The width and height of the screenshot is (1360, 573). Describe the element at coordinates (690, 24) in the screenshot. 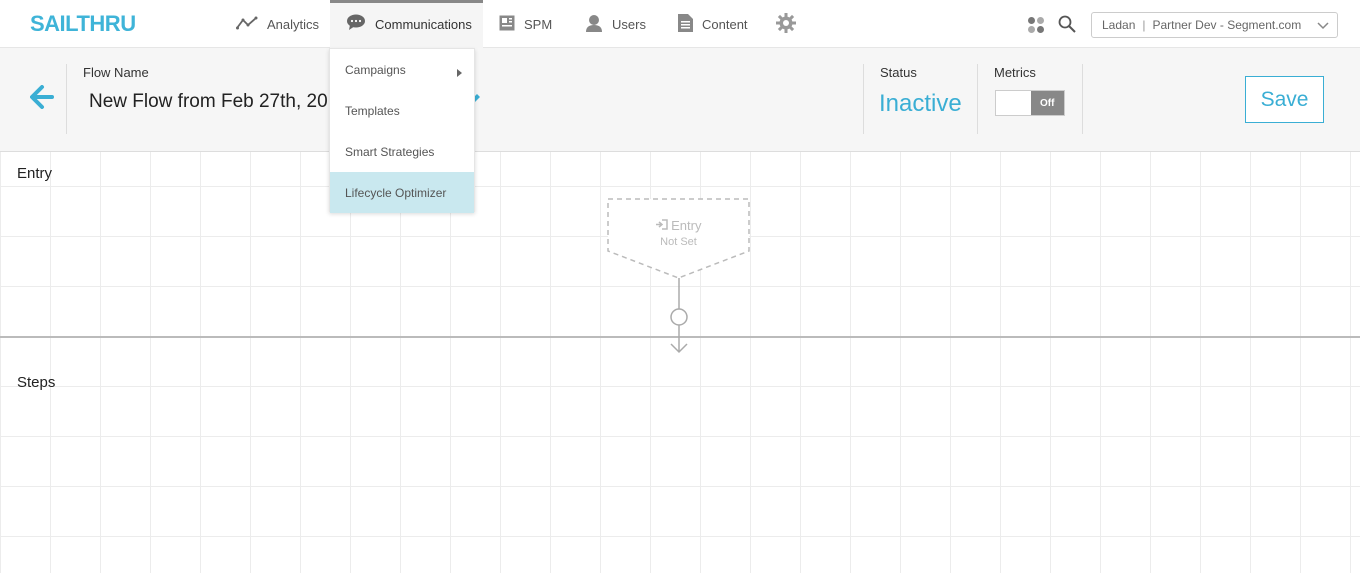

I see `document-icon` at that location.